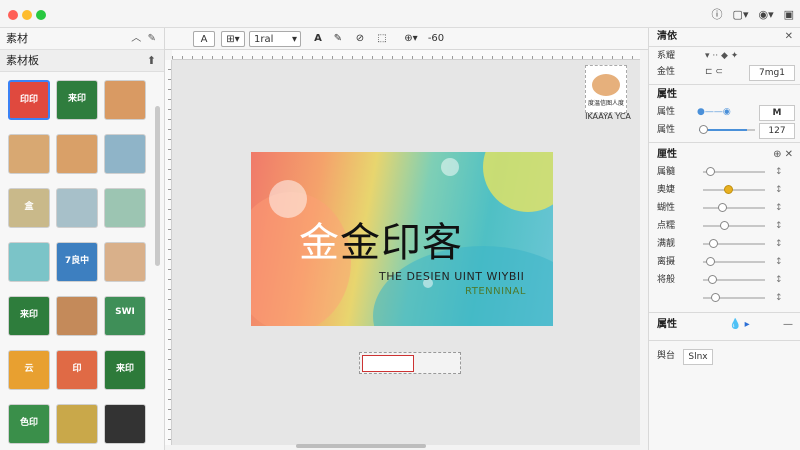  I want to click on link-icon: ⊘, so click(360, 39).